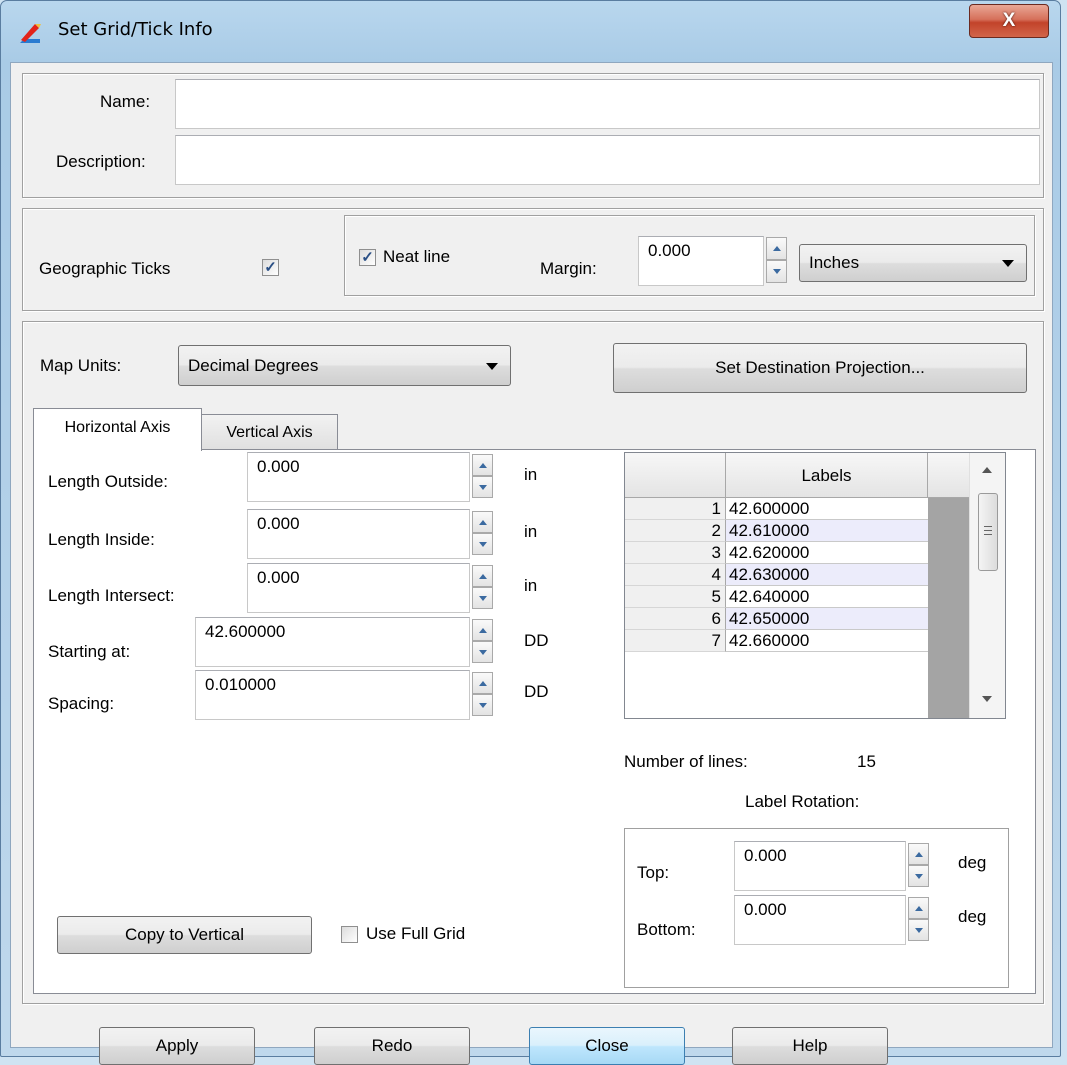  Describe the element at coordinates (108, 481) in the screenshot. I see `length-outside-label: Length Outside:` at that location.